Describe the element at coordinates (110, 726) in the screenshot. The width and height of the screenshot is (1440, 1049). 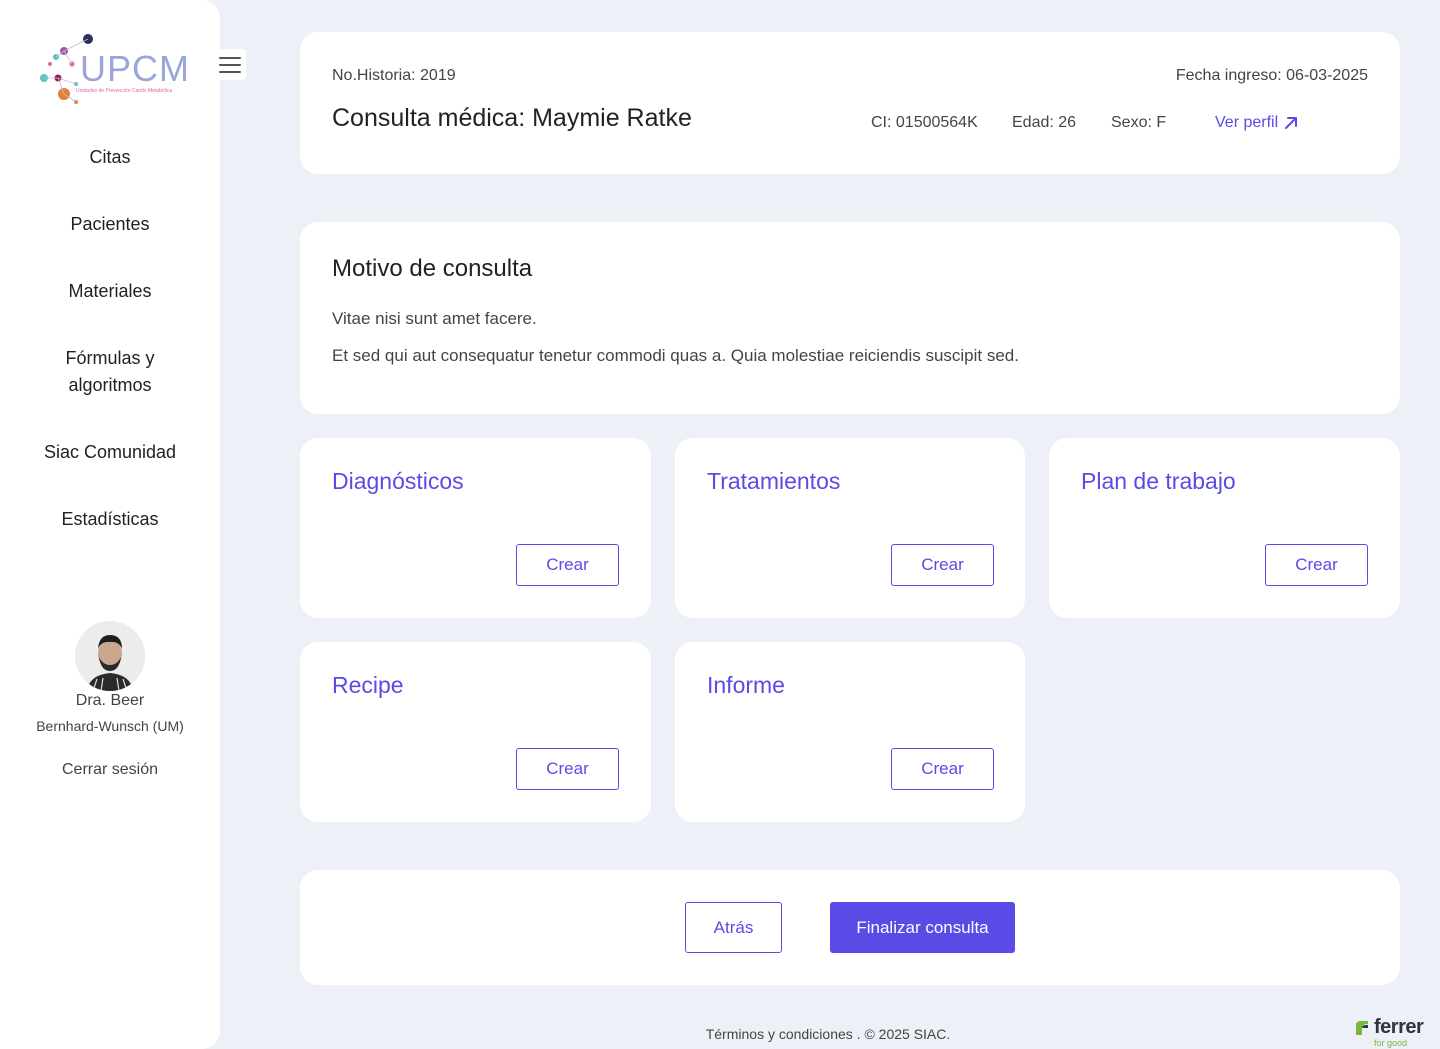
I see `doctor-role: Bernhard-Wunsch (UM)` at that location.